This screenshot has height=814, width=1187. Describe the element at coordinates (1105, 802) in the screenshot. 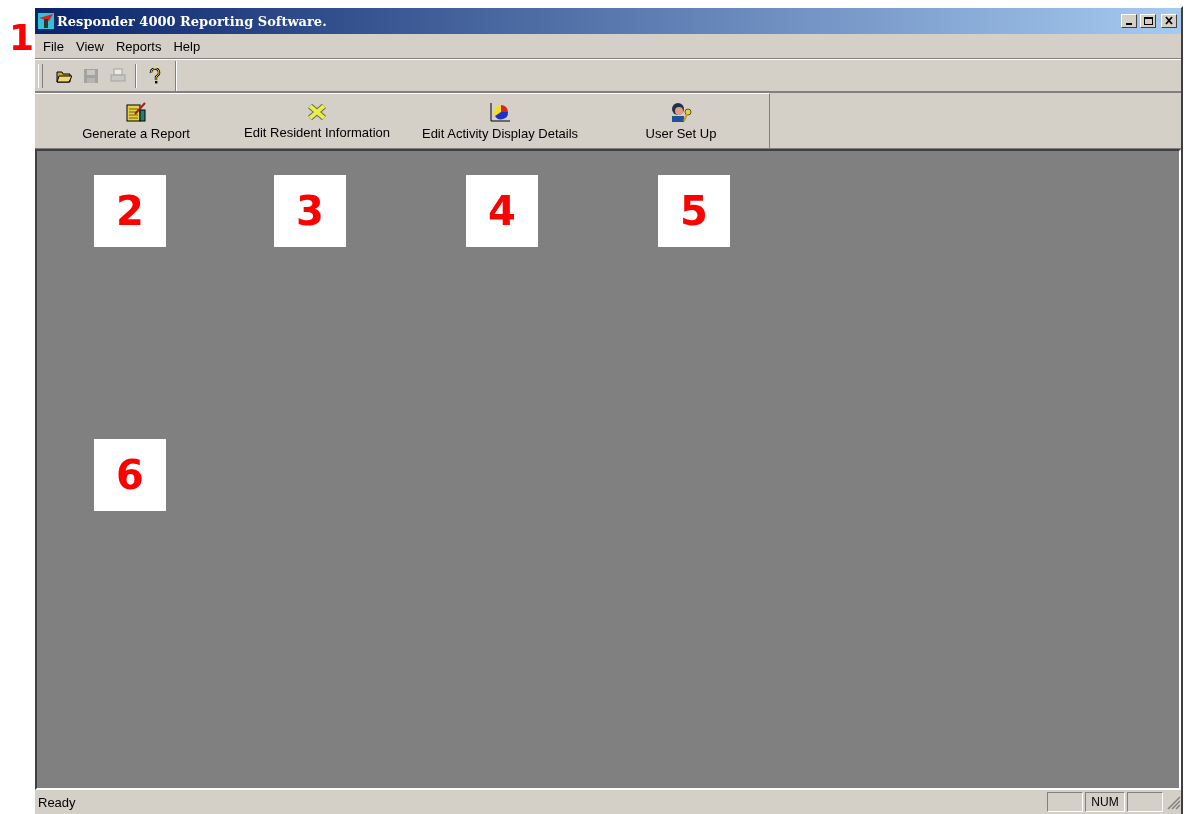

I see `status-indicator: NUM` at that location.